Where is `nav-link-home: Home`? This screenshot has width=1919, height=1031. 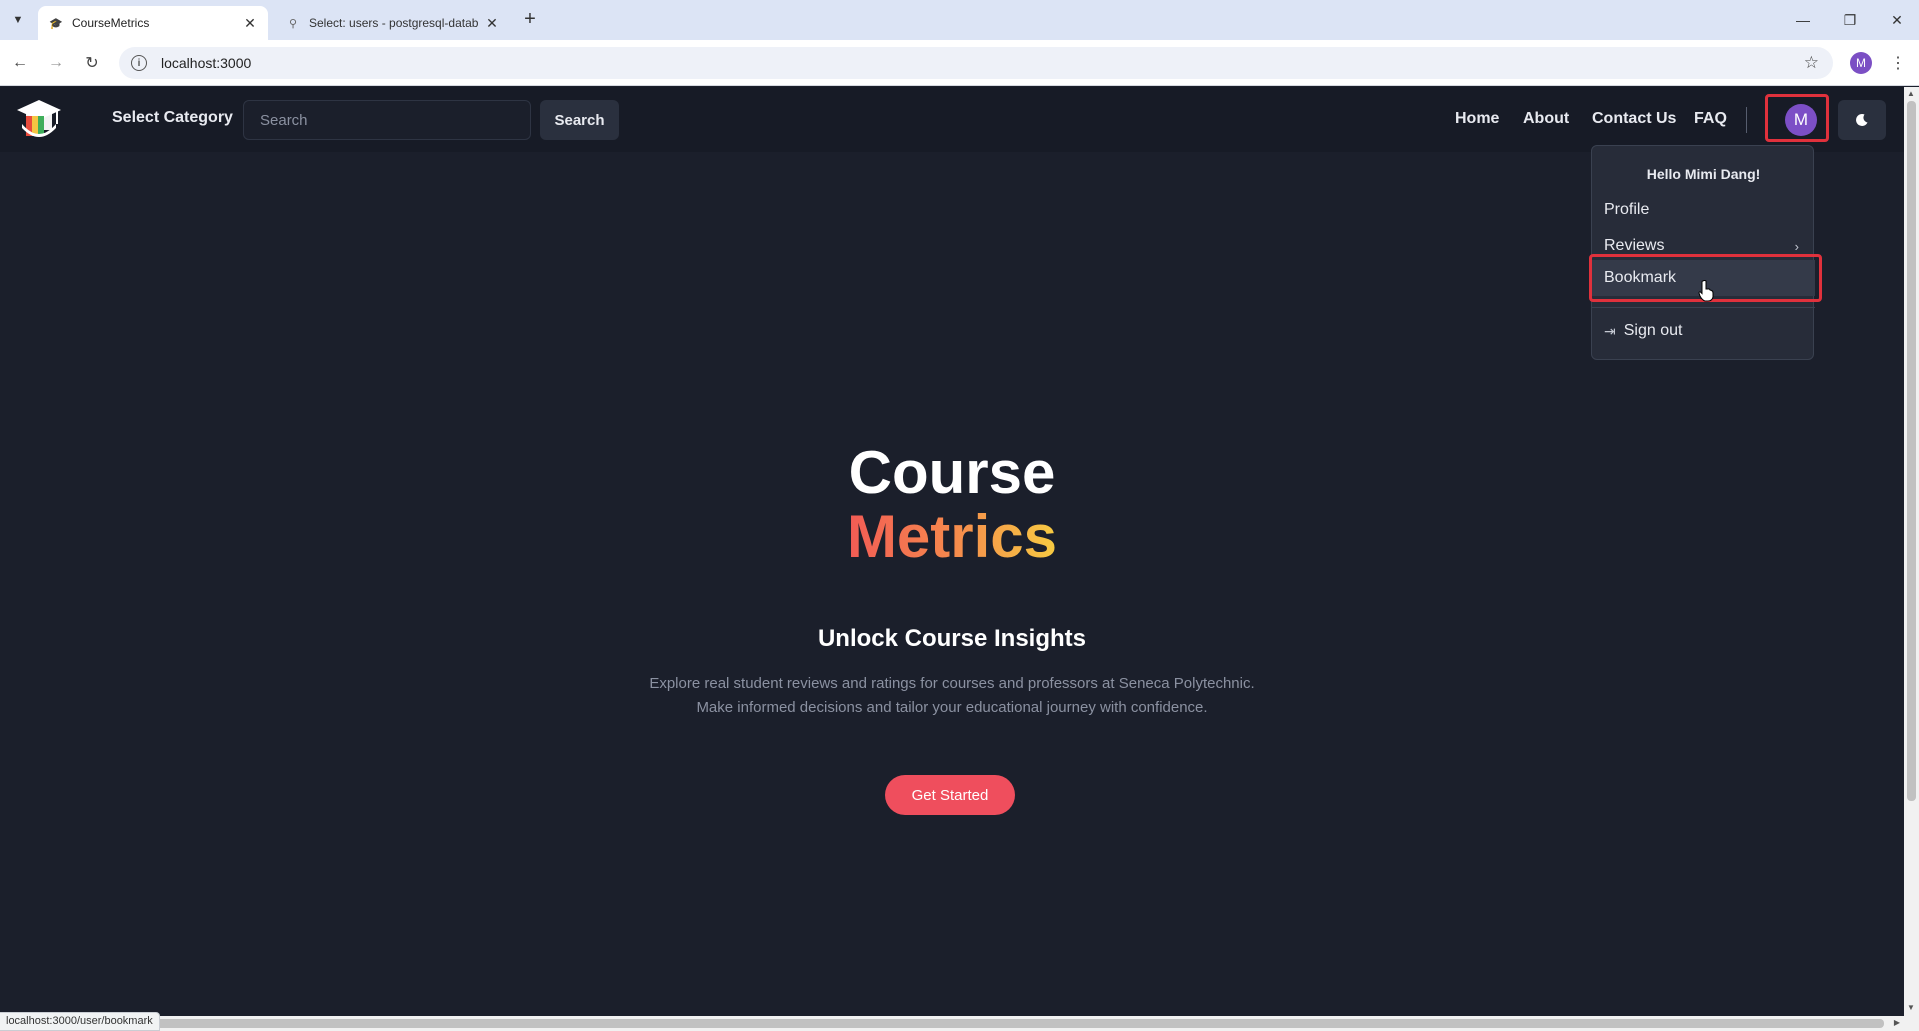
nav-link-home: Home is located at coordinates (1477, 119).